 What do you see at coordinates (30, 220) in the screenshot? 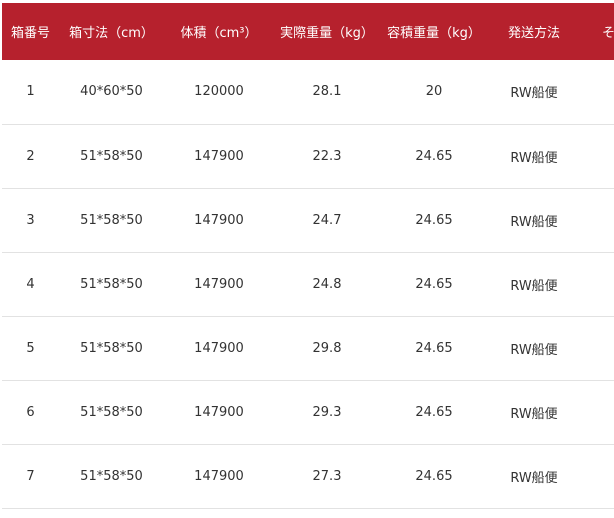
I see `cell-box-number: 3` at bounding box center [30, 220].